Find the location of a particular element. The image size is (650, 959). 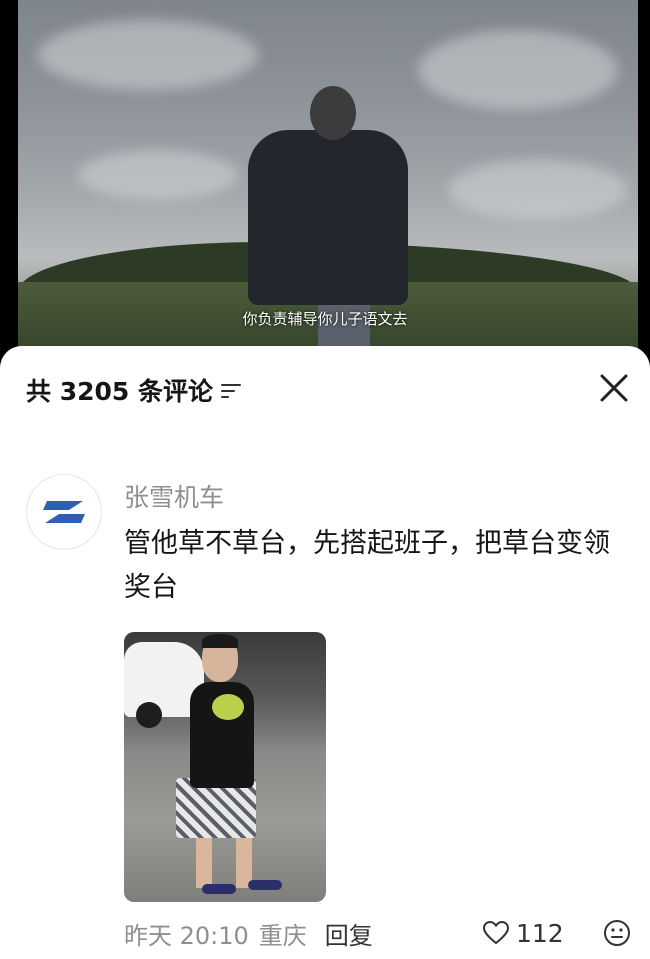

comments-header: 共 3205 条评论 is located at coordinates (133, 390).